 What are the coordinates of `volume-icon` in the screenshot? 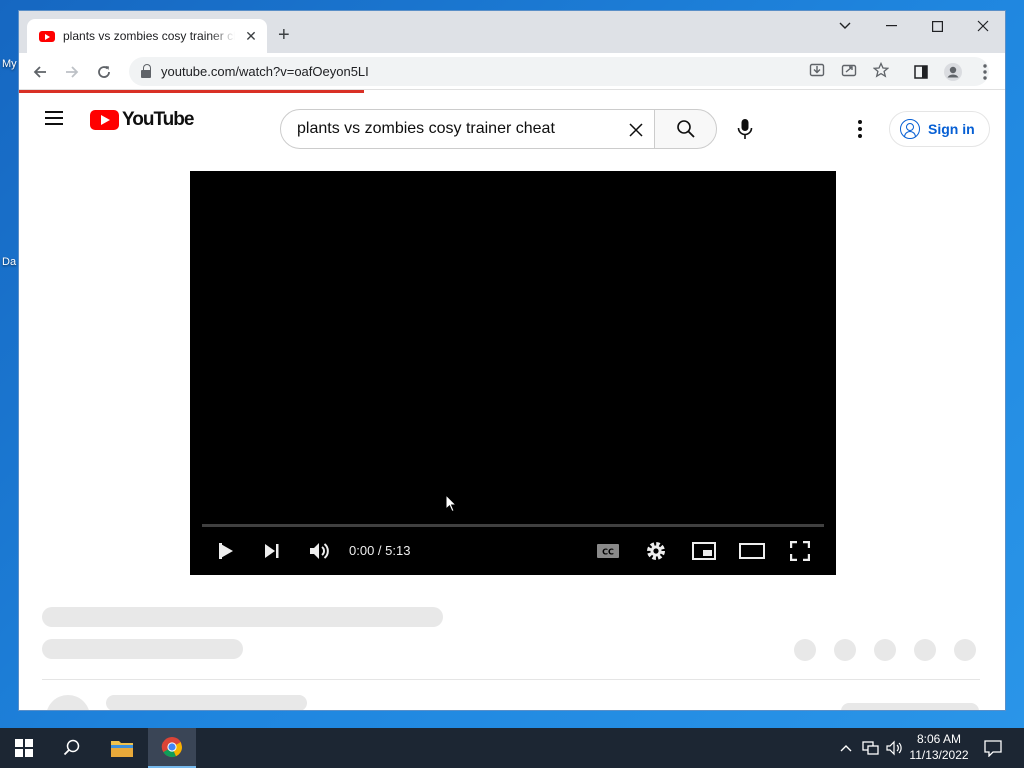 It's located at (319, 551).